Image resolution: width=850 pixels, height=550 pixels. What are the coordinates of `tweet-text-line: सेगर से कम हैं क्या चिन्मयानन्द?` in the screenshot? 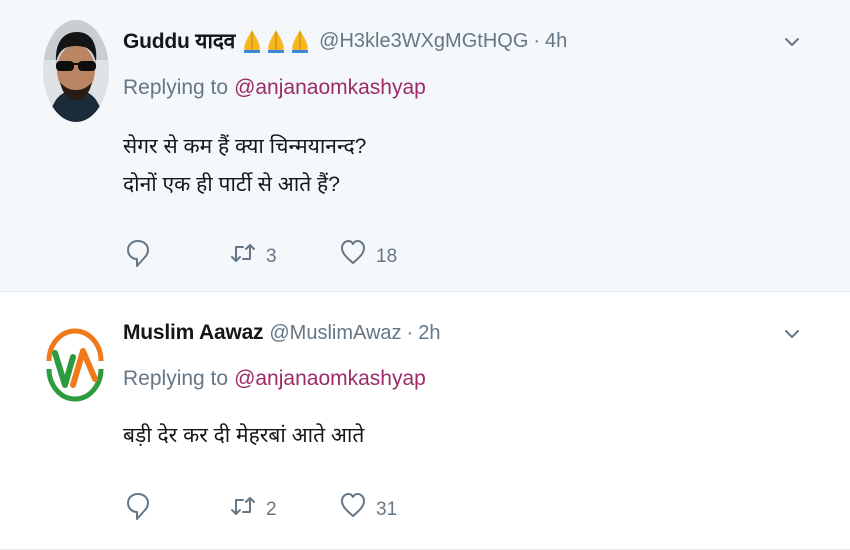 It's located at (245, 146).